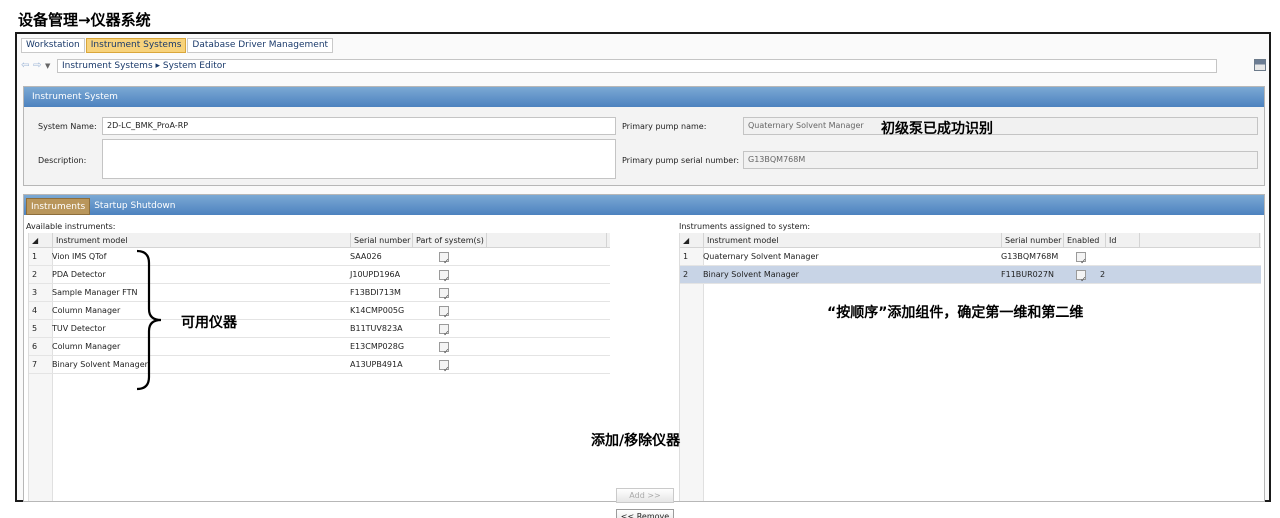 The height and width of the screenshot is (518, 1280). I want to click on table-row: 3 Sample Manager FTN F13BDI713M ✓, so click(319, 293).